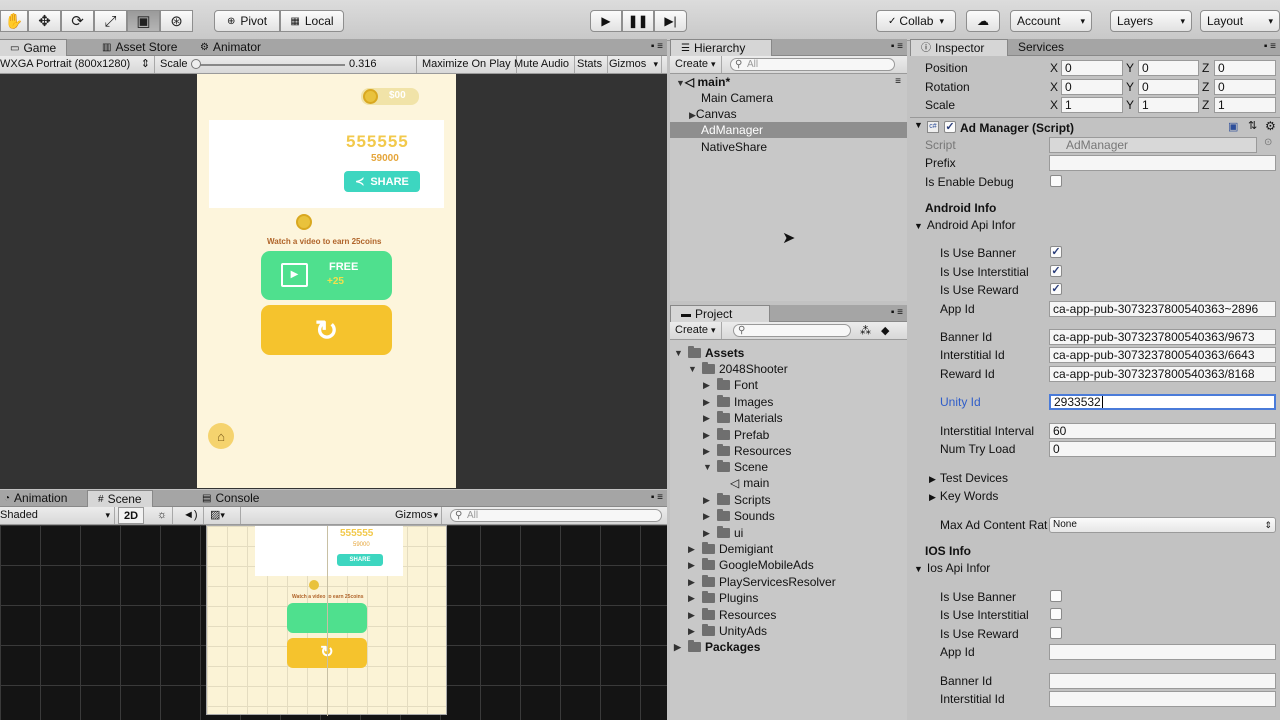  I want to click on test-devices-foldout: ▶ Test Devices, so click(968, 478).